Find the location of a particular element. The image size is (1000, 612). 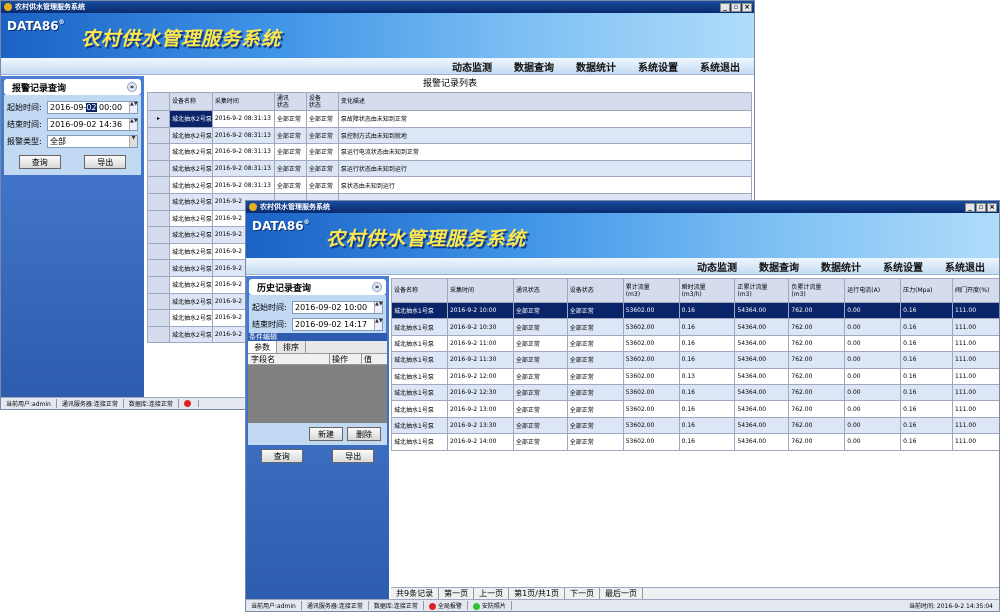

new-button: 新建 is located at coordinates (326, 434).